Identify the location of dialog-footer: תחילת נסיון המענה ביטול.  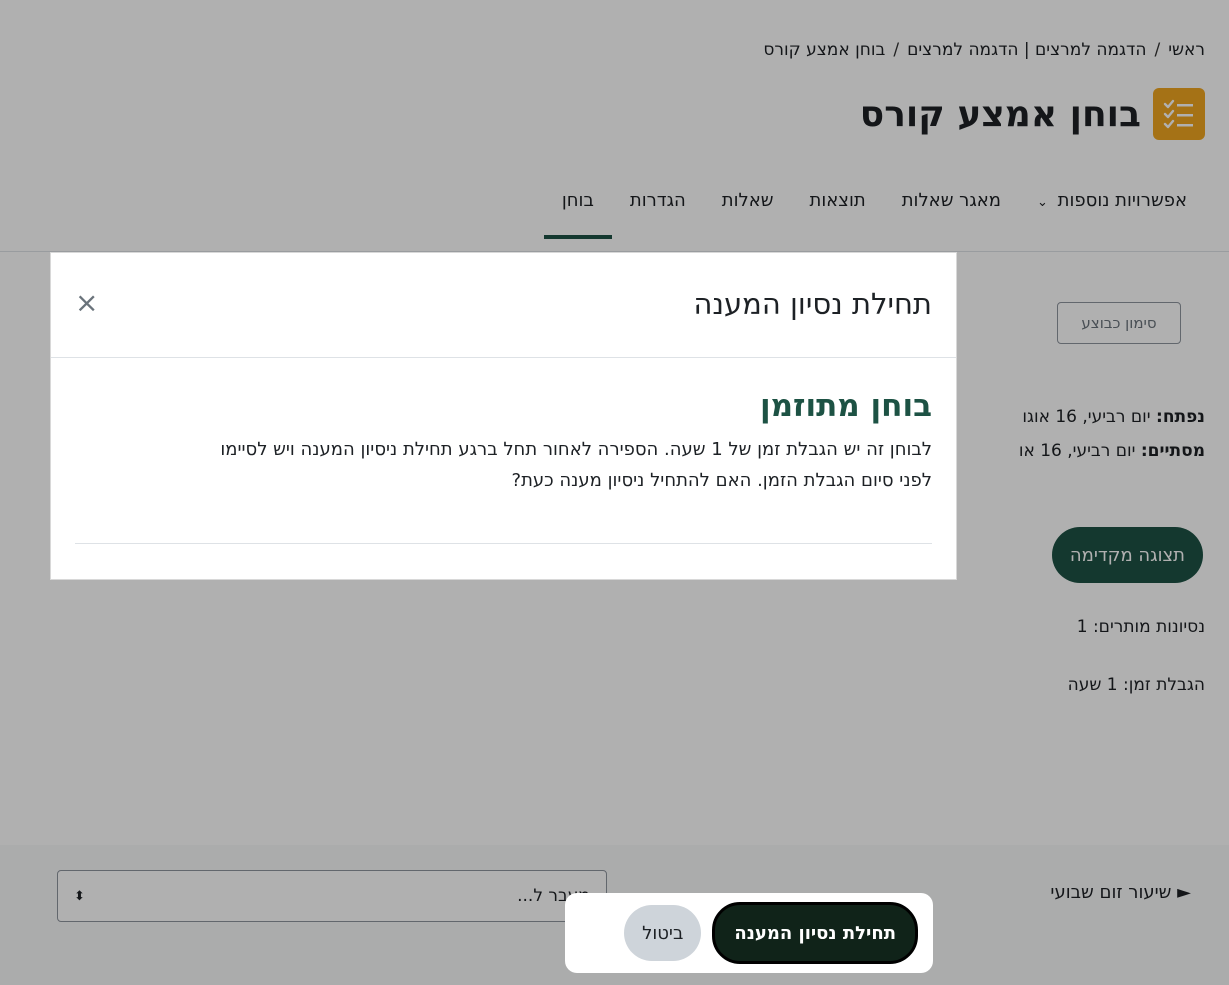
(749, 933).